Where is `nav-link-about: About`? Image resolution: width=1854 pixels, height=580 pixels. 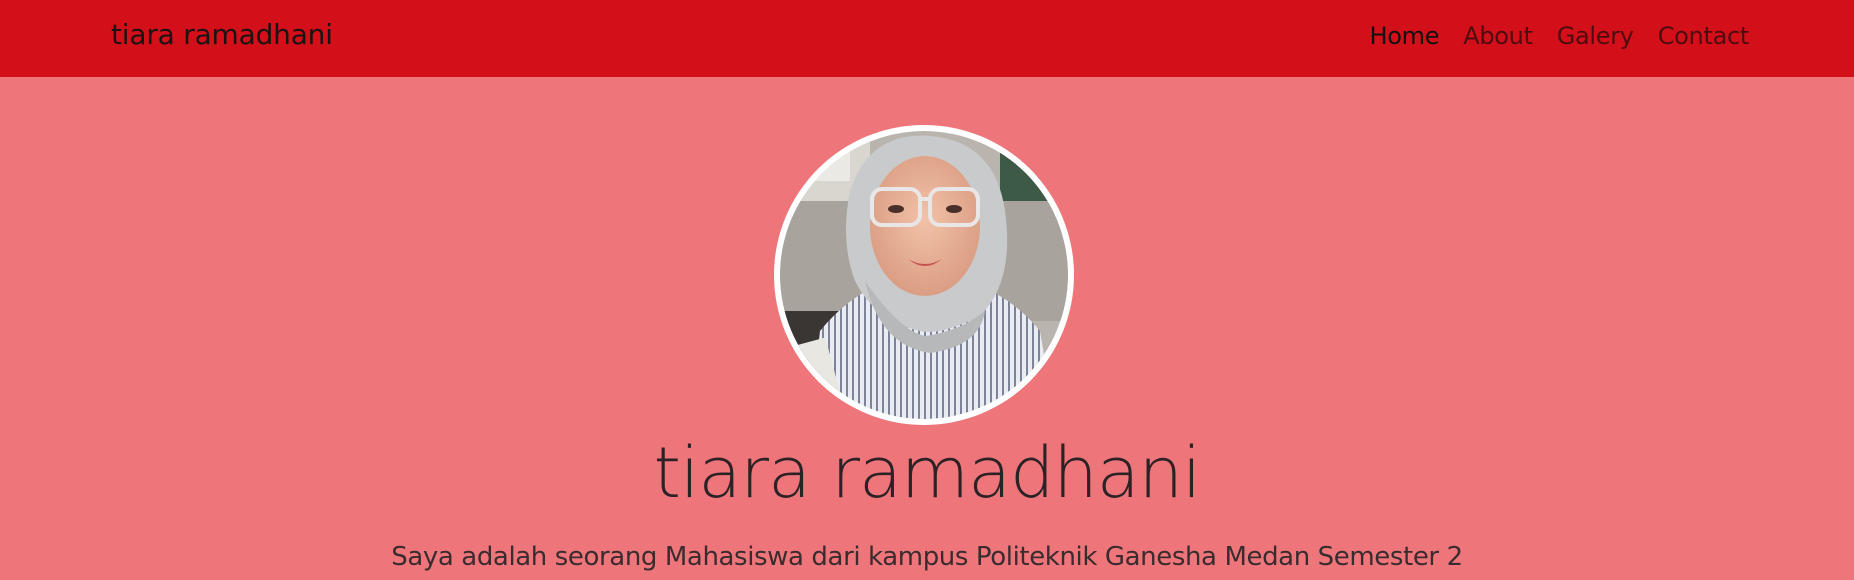 nav-link-about: About is located at coordinates (1498, 36).